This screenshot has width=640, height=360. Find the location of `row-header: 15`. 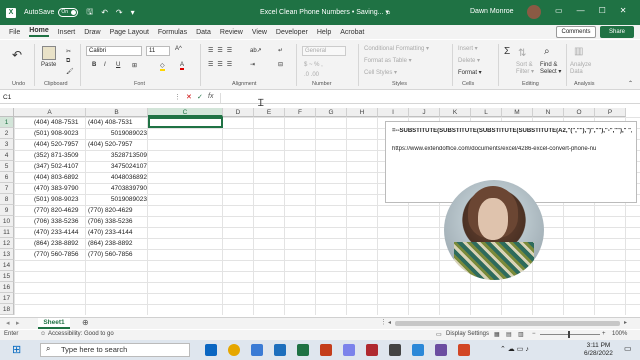

row-header: 15 is located at coordinates (7, 276).